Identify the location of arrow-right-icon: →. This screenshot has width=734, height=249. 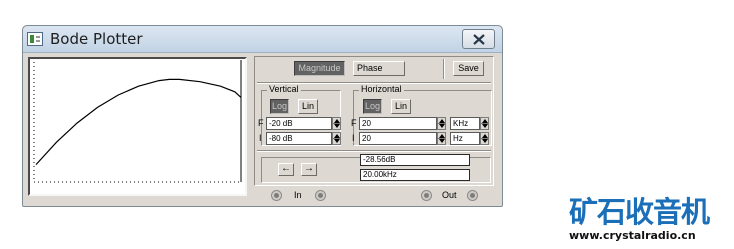
(309, 168).